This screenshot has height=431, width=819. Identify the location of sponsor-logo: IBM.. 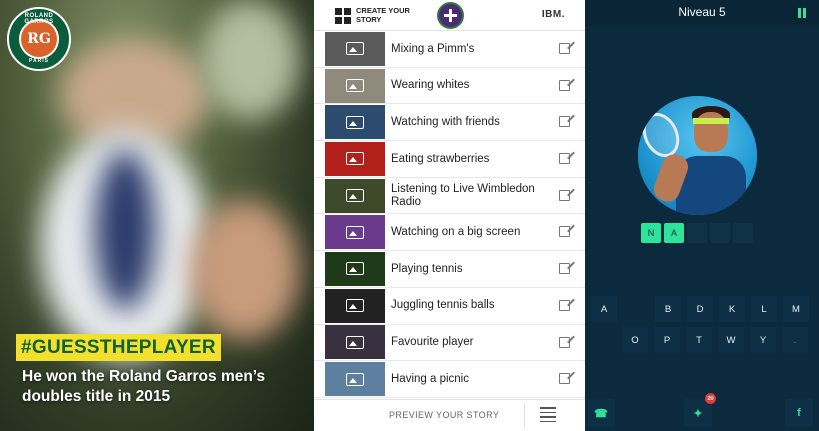
(553, 14).